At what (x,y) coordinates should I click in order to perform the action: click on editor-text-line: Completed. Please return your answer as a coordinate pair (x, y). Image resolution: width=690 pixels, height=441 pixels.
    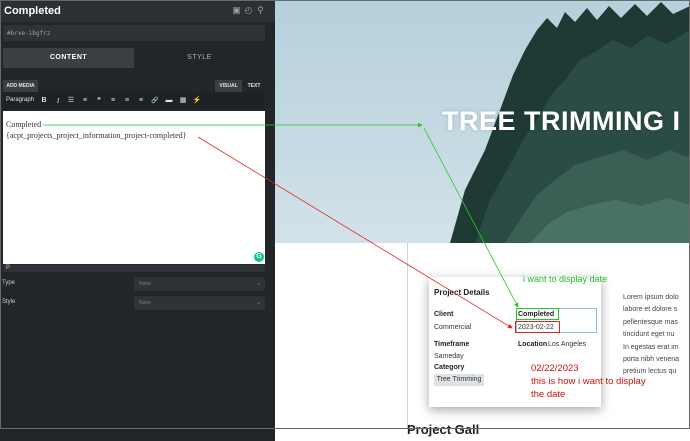
    Looking at the image, I should click on (24, 124).